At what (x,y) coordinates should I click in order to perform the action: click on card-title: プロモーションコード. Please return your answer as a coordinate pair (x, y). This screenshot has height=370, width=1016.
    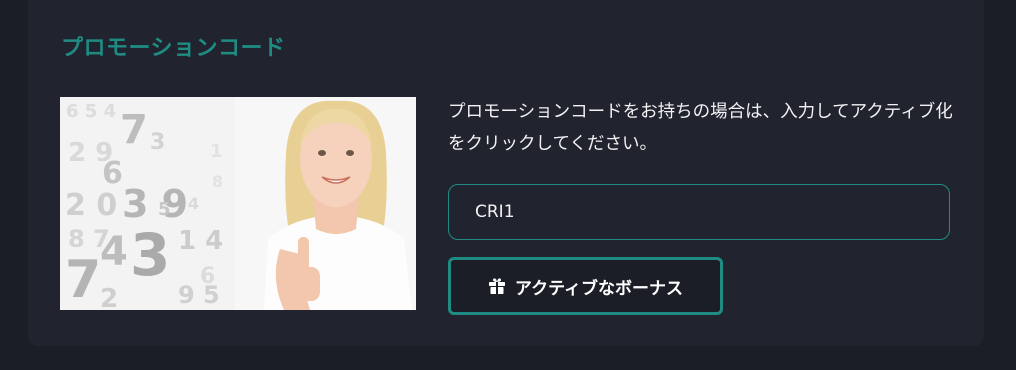
    Looking at the image, I should click on (173, 48).